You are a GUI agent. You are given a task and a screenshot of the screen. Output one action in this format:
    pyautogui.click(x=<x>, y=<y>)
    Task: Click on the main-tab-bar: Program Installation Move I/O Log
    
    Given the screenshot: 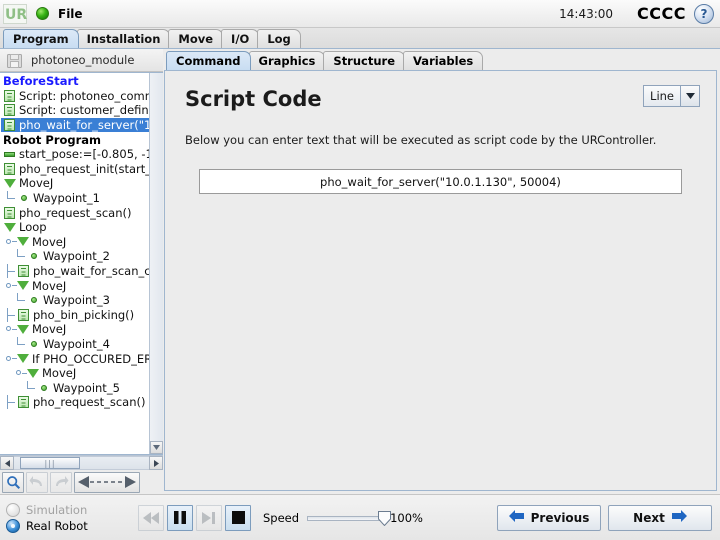 What is the action you would take?
    pyautogui.click(x=360, y=38)
    